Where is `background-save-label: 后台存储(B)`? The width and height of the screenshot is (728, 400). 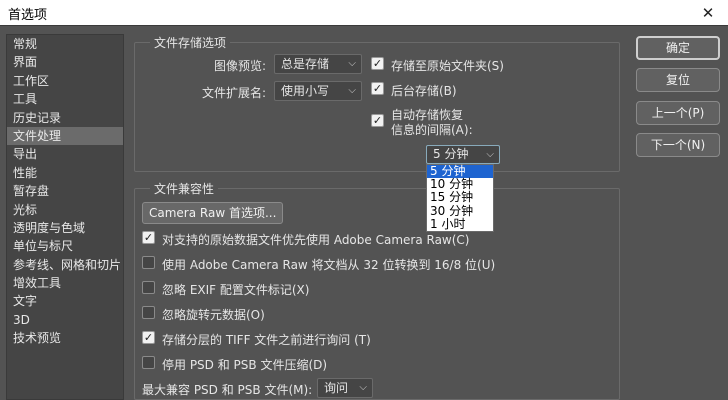
background-save-label: 后台存储(B) is located at coordinates (424, 91).